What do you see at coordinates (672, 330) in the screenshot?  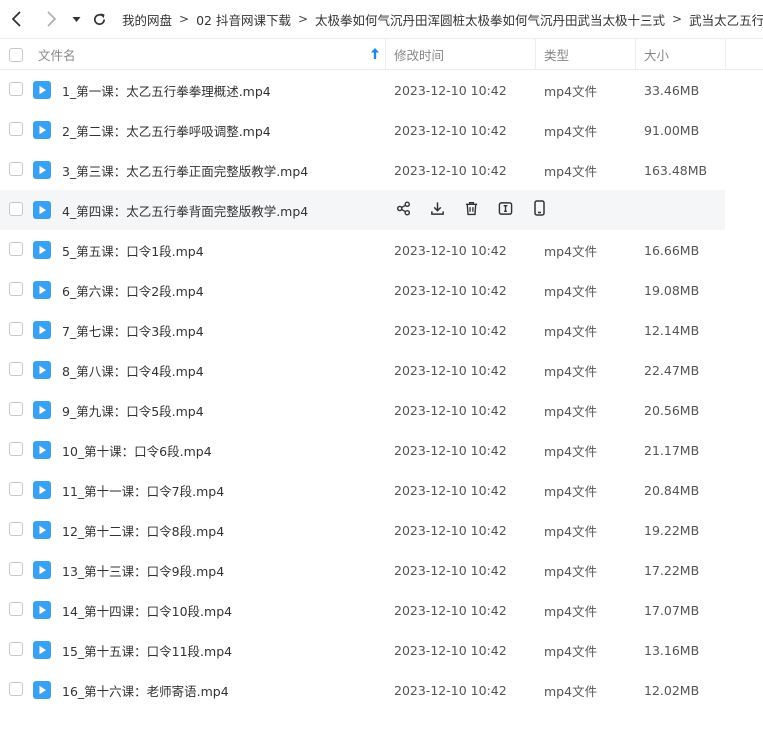 I see `file-size: 12.14MB` at bounding box center [672, 330].